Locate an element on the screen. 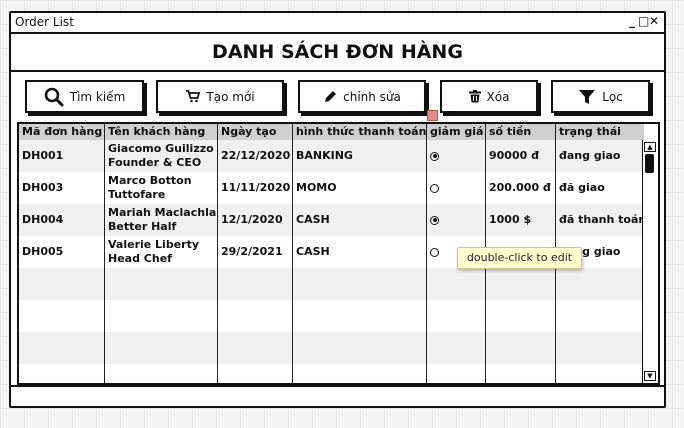 The height and width of the screenshot is (428, 684). toolbar: Tìm kiếm Tạo mới chỉnh sửa Xóa Lọc is located at coordinates (337, 98).